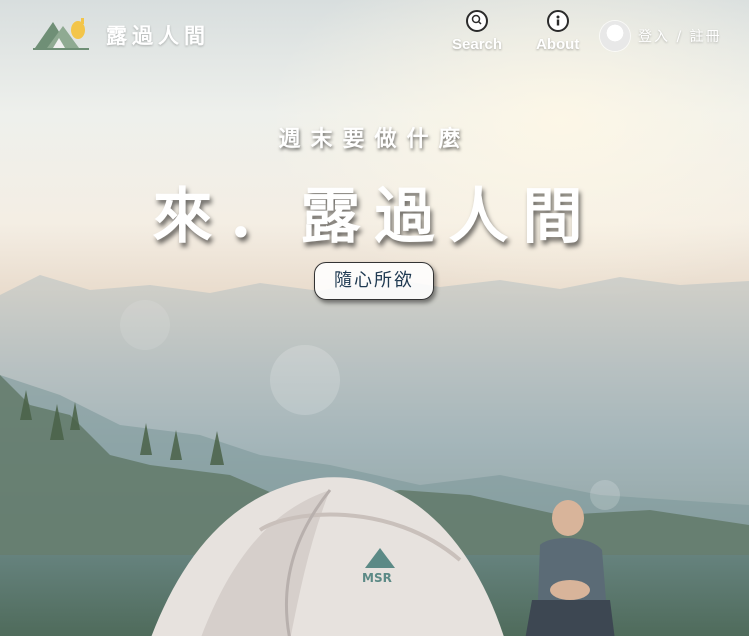 The image size is (749, 636). Describe the element at coordinates (680, 36) in the screenshot. I see `login-register-link: 登入 / 註冊` at that location.